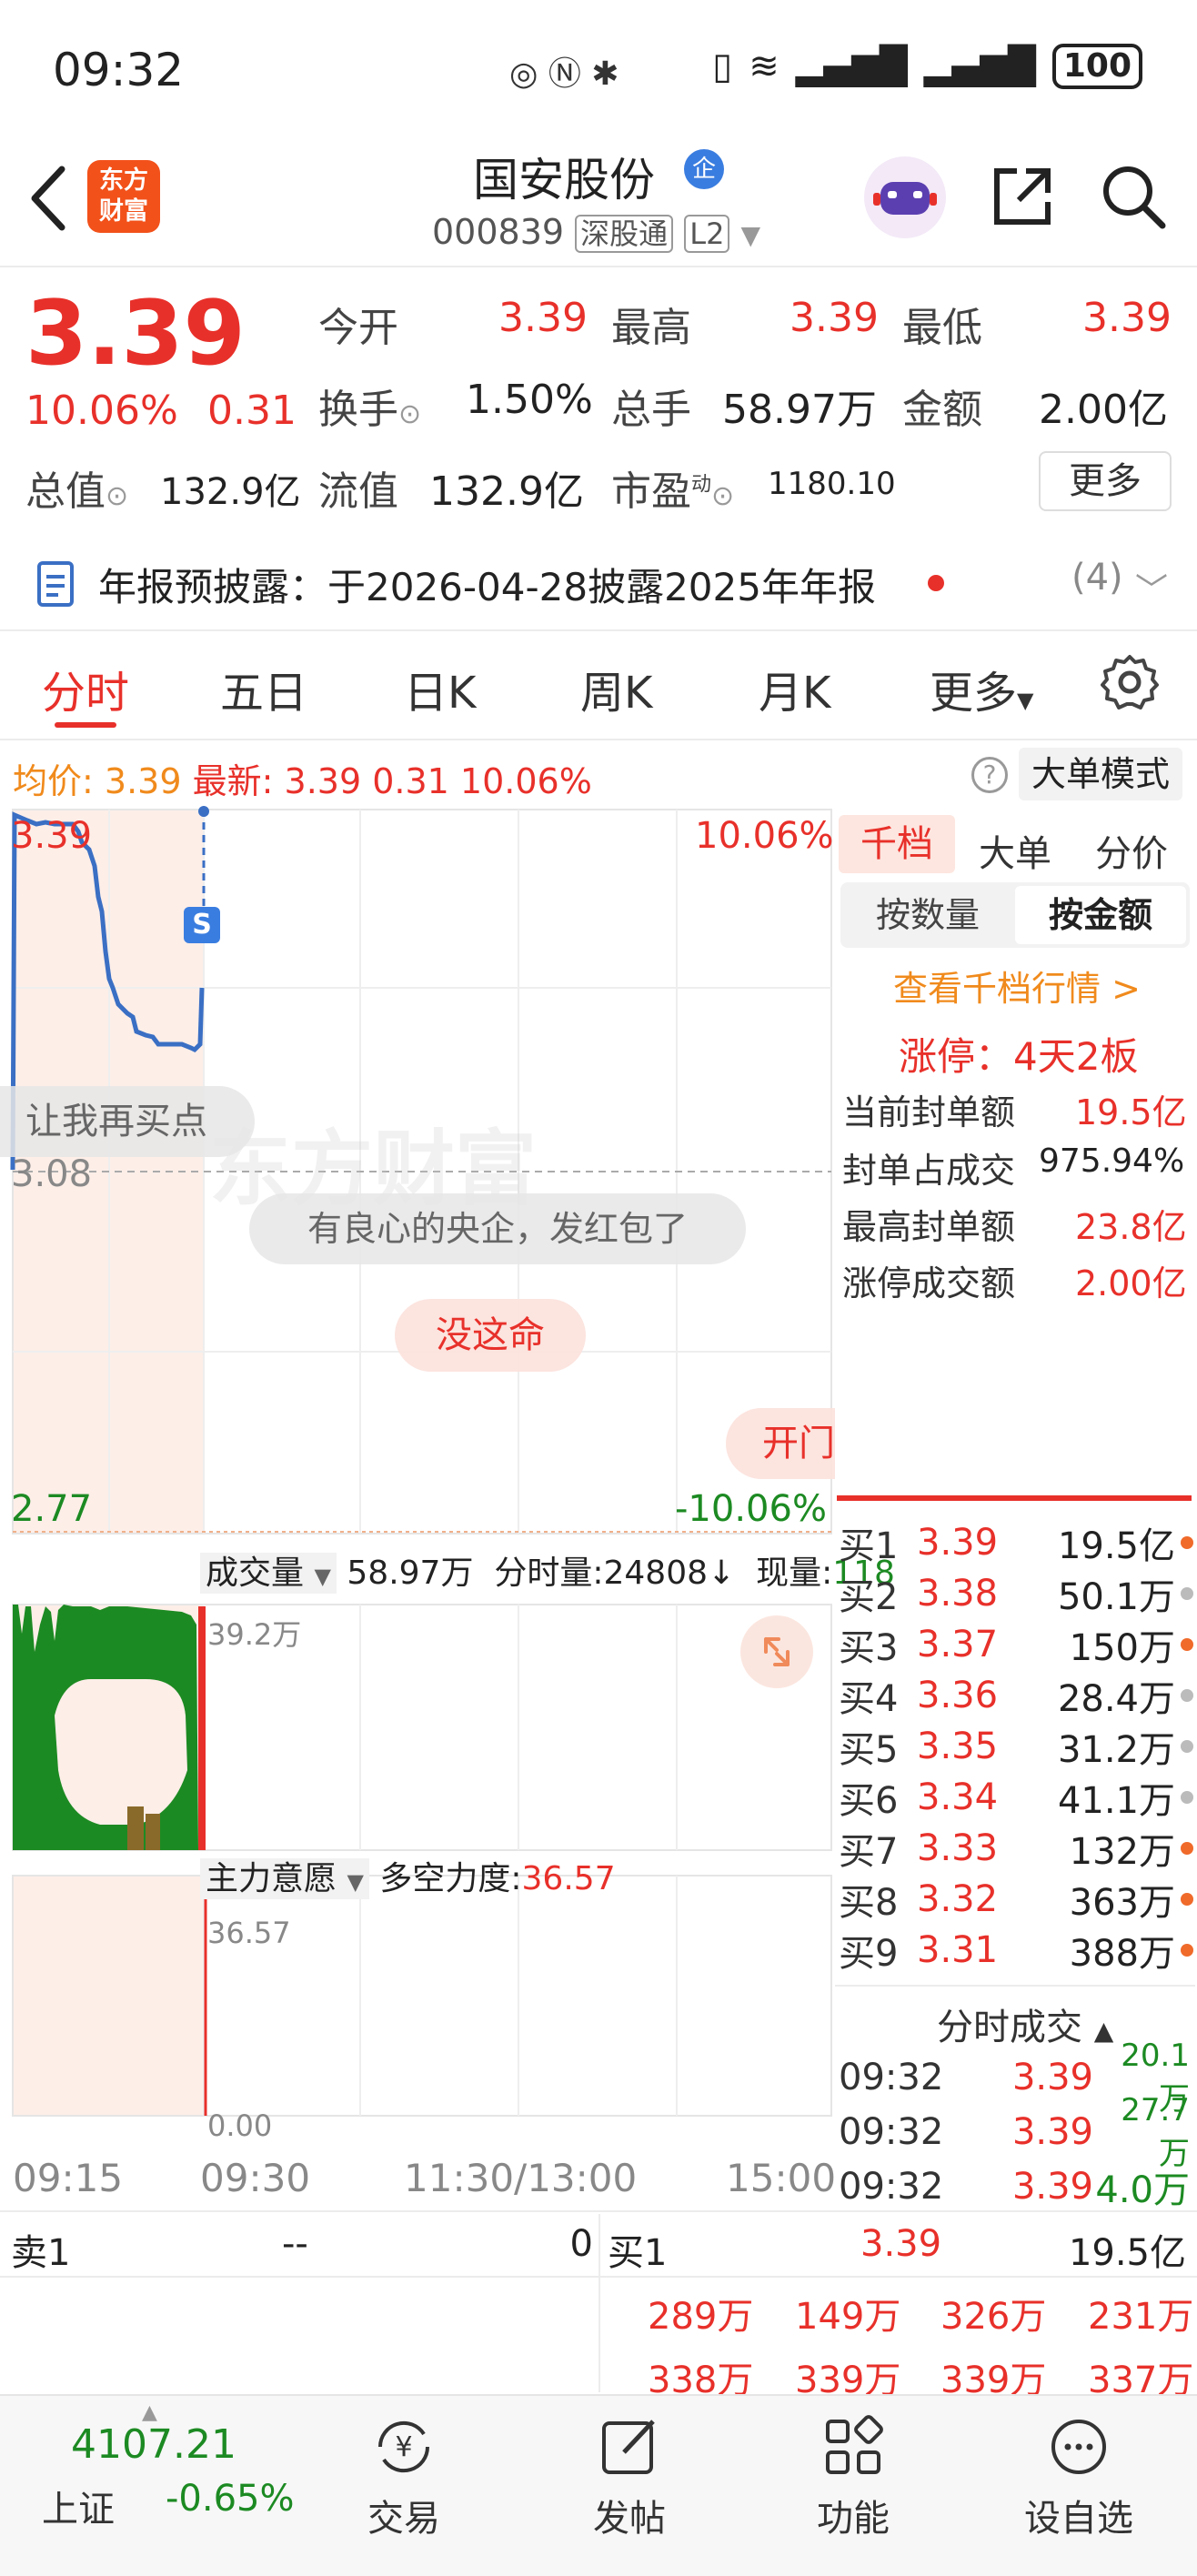 Image resolution: width=1197 pixels, height=2576 pixels. Describe the element at coordinates (794, 688) in the screenshot. I see `tab-monthly-k: 月K` at that location.